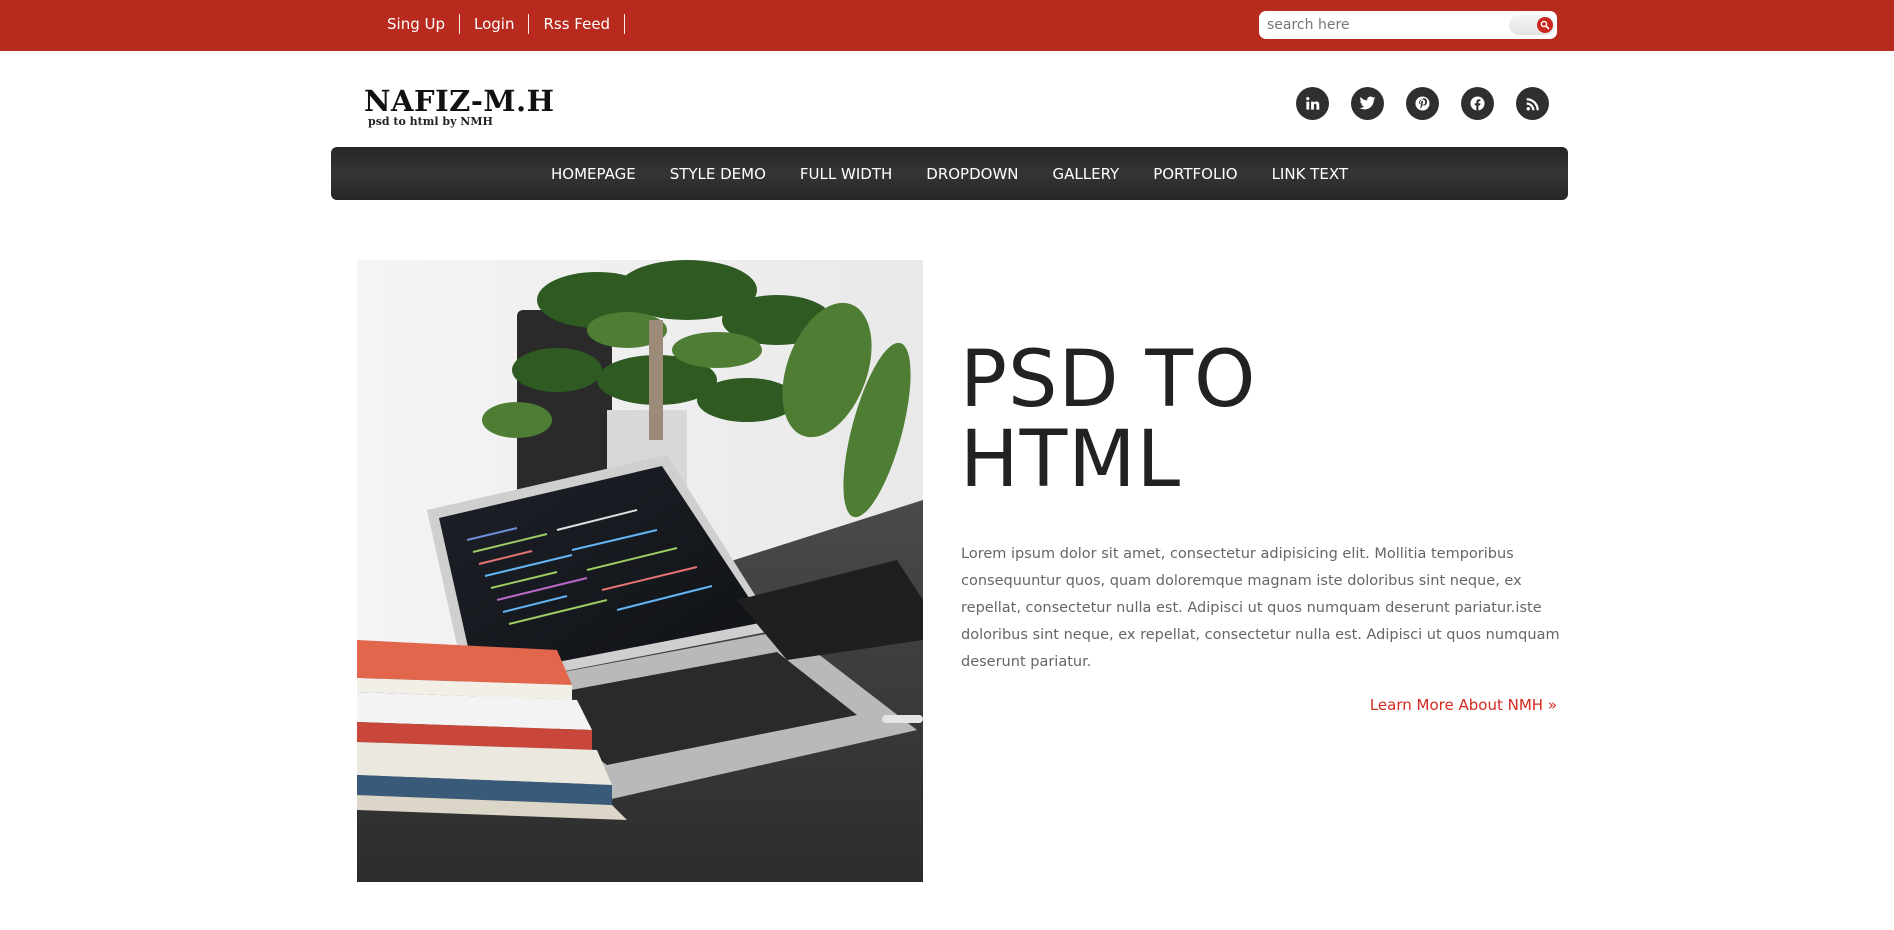 Image resolution: width=1894 pixels, height=930 pixels. Describe the element at coordinates (1463, 705) in the screenshot. I see `learn-more-link: Learn More About NMH »` at that location.